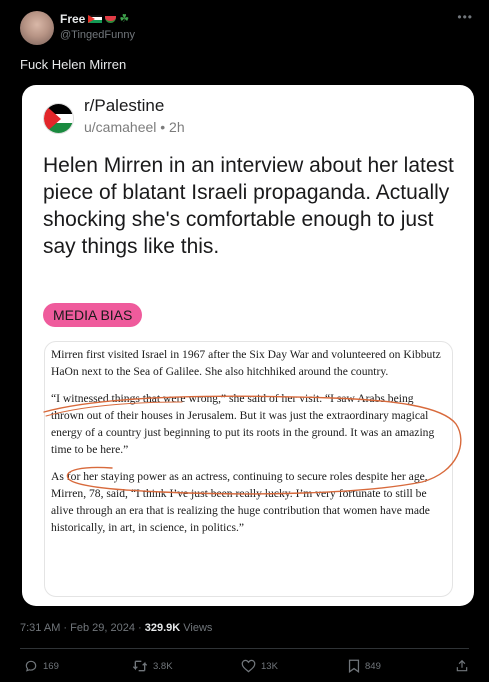 The height and width of the screenshot is (682, 489). Describe the element at coordinates (244, 648) in the screenshot. I see `divider` at that location.